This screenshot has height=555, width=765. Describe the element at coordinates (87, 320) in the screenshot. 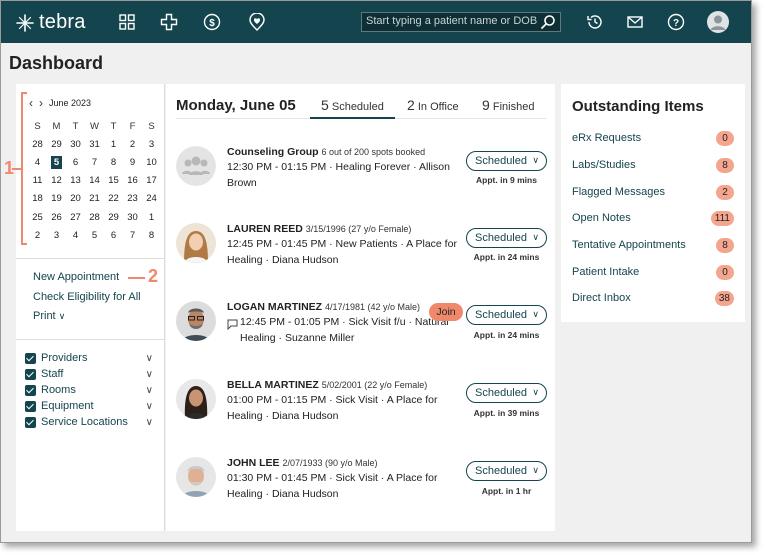

I see `print-menu: Print ∨` at that location.